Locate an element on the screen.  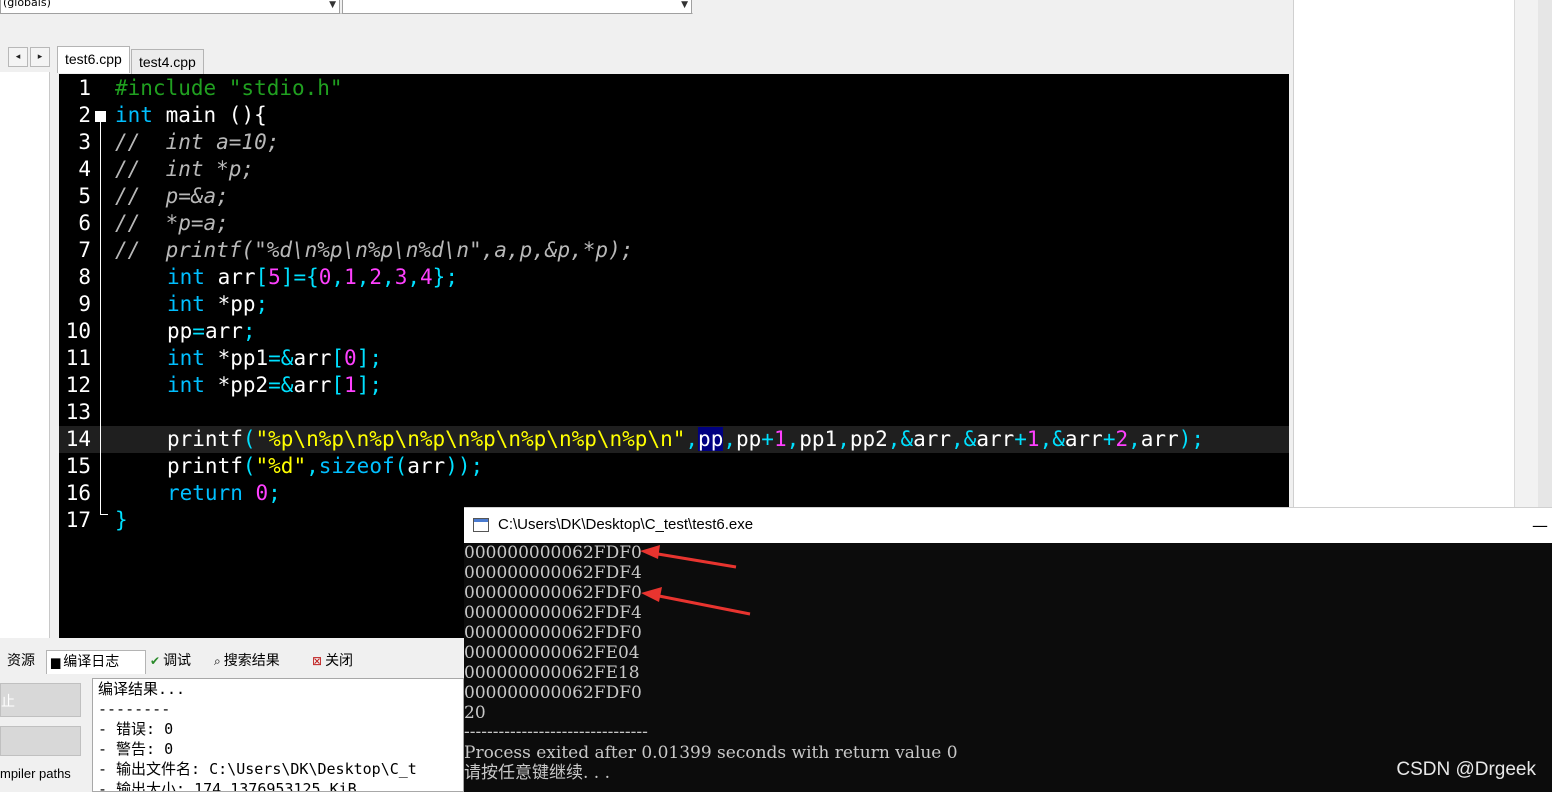
code-text: int *pp1=&arr[0]; is located at coordinates (274, 358).